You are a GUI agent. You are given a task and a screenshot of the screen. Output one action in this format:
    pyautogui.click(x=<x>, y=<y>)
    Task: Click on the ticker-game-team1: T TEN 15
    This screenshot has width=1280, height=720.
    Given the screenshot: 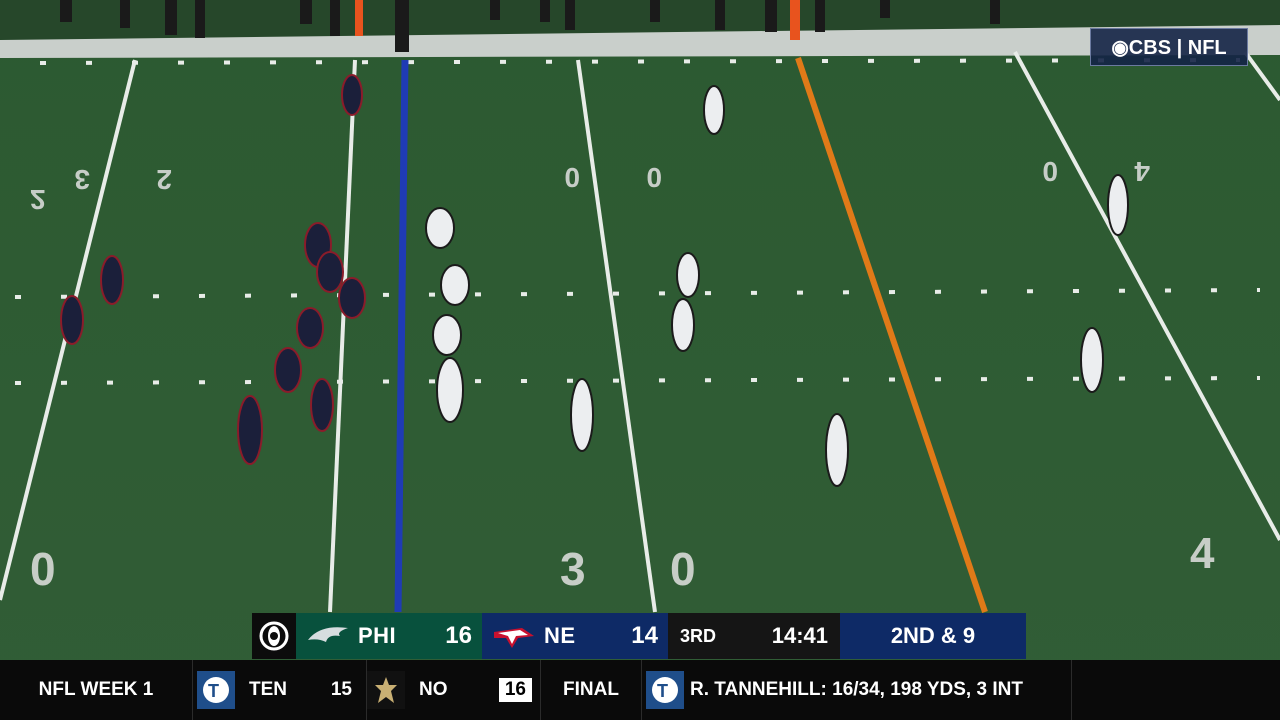 What is the action you would take?
    pyautogui.click(x=280, y=690)
    